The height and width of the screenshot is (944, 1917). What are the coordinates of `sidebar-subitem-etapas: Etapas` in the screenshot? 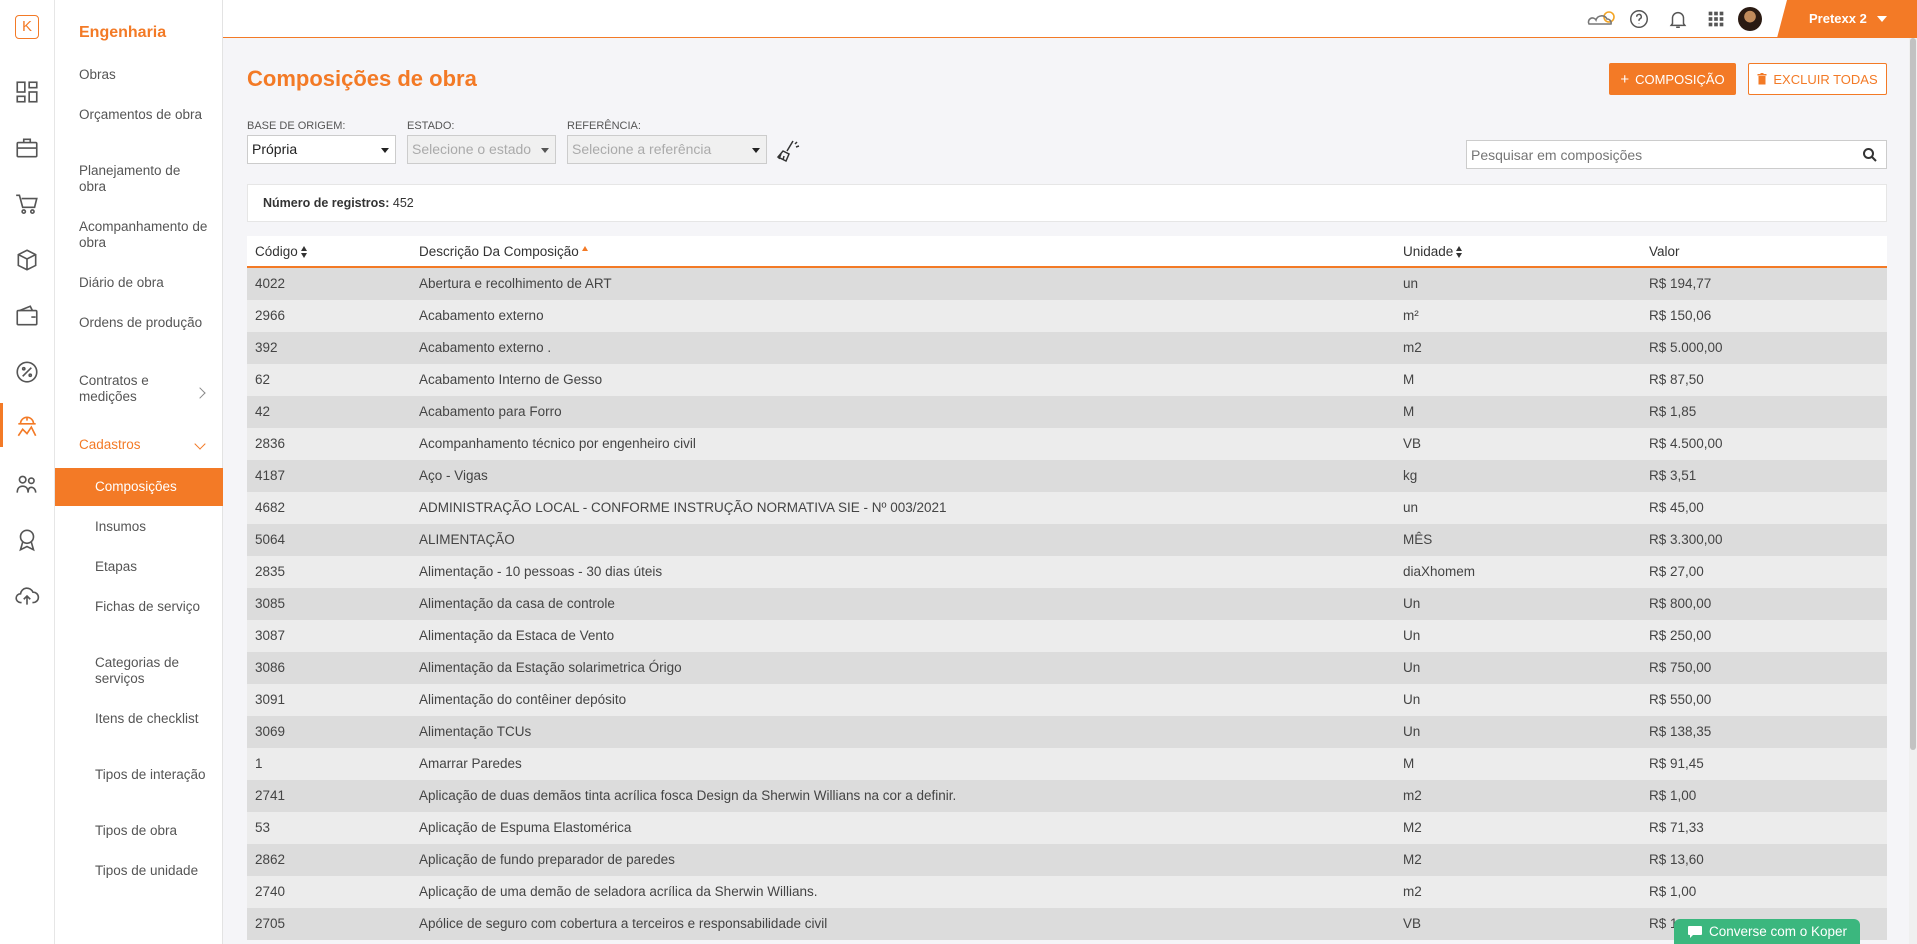 It's located at (152, 567).